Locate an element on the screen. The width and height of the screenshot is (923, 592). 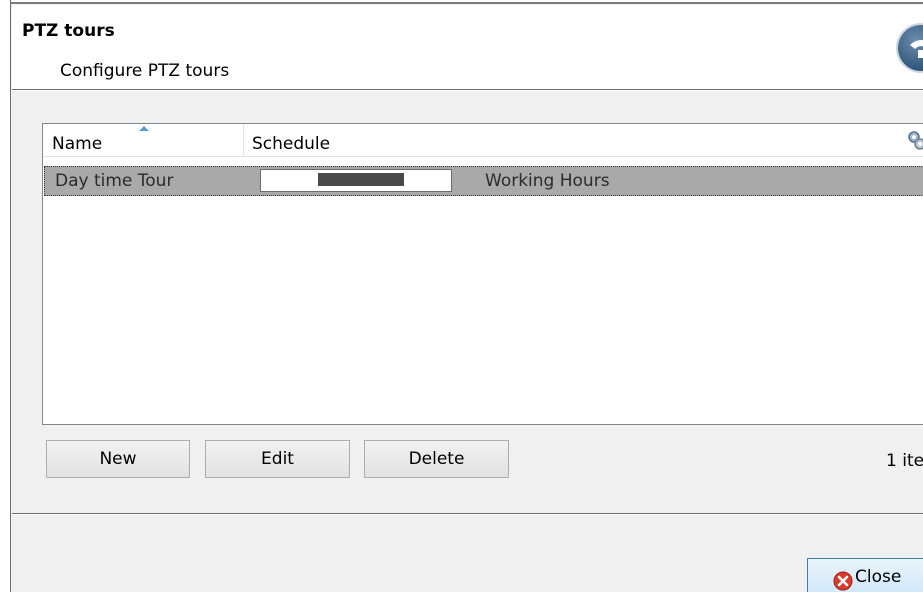
list-header: Name Schedule is located at coordinates (483, 140).